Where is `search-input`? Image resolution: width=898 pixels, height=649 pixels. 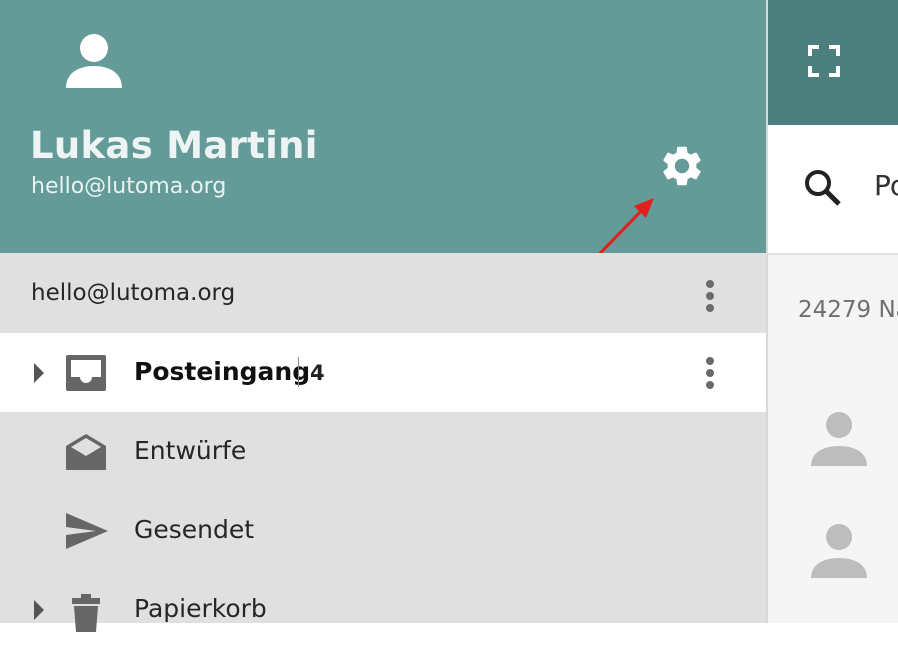 search-input is located at coordinates (886, 185).